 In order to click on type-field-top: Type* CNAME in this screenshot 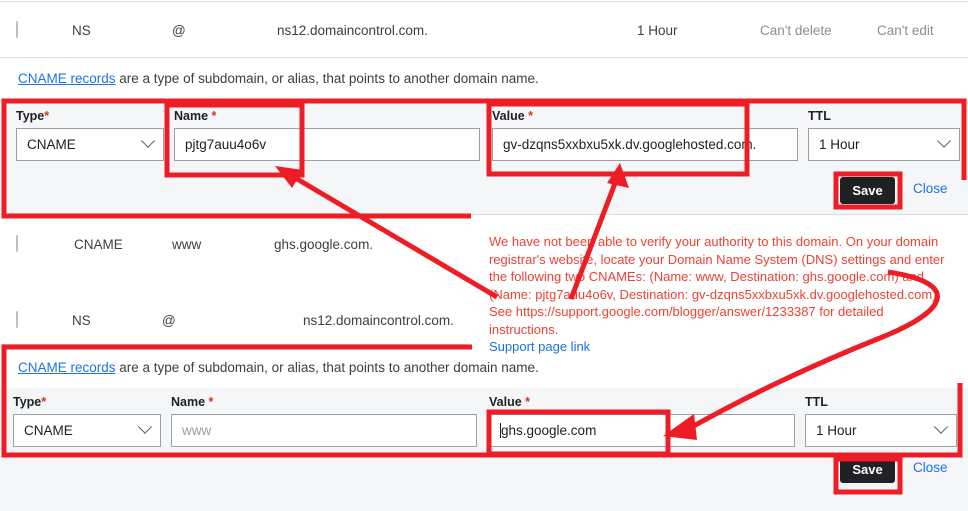, I will do `click(90, 135)`.